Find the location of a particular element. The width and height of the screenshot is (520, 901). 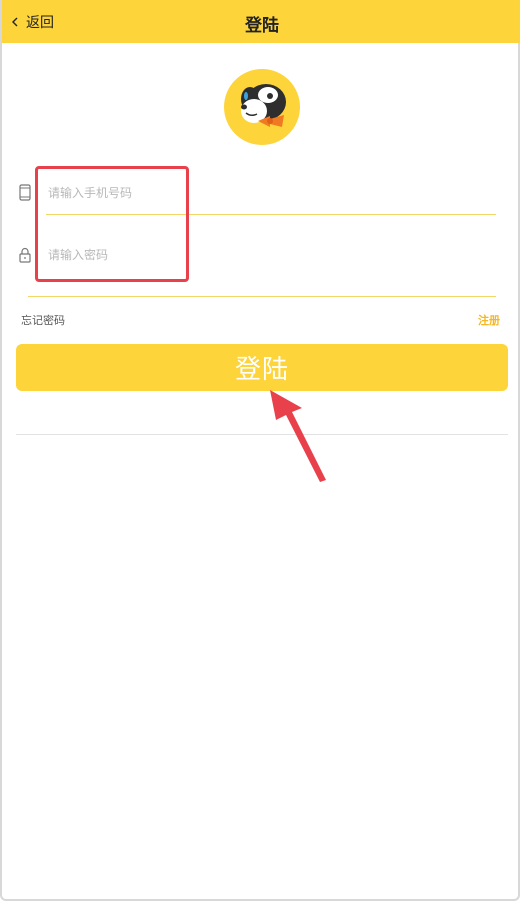

annotation-highlight-box is located at coordinates (112, 224).